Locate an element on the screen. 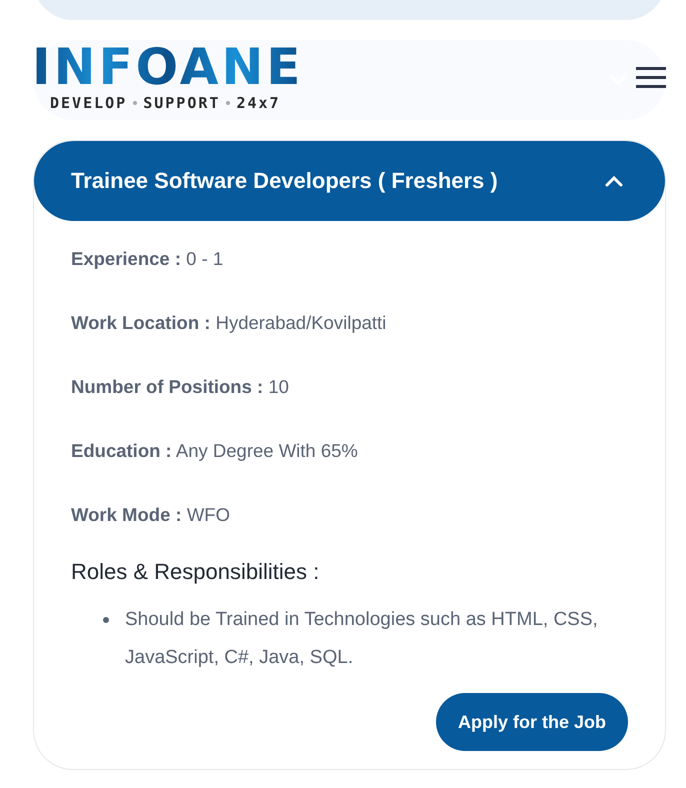 The height and width of the screenshot is (788, 686). tagline: 24x7 is located at coordinates (258, 103).